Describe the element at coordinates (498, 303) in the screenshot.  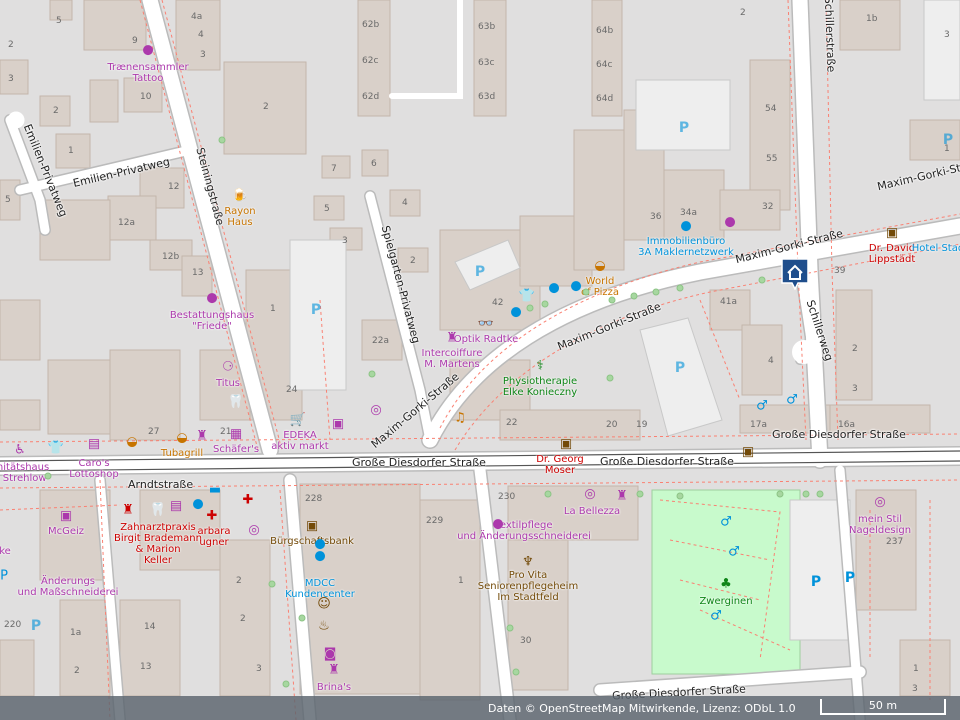
I see `housenumber: 42` at that location.